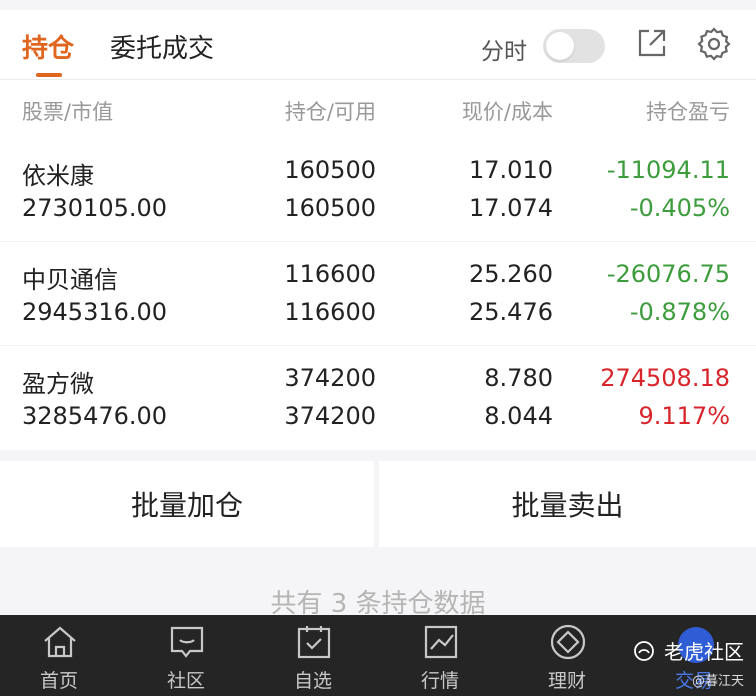 Image resolution: width=756 pixels, height=696 pixels. Describe the element at coordinates (684, 416) in the screenshot. I see `profit-loss-pct: 9.117%` at that location.